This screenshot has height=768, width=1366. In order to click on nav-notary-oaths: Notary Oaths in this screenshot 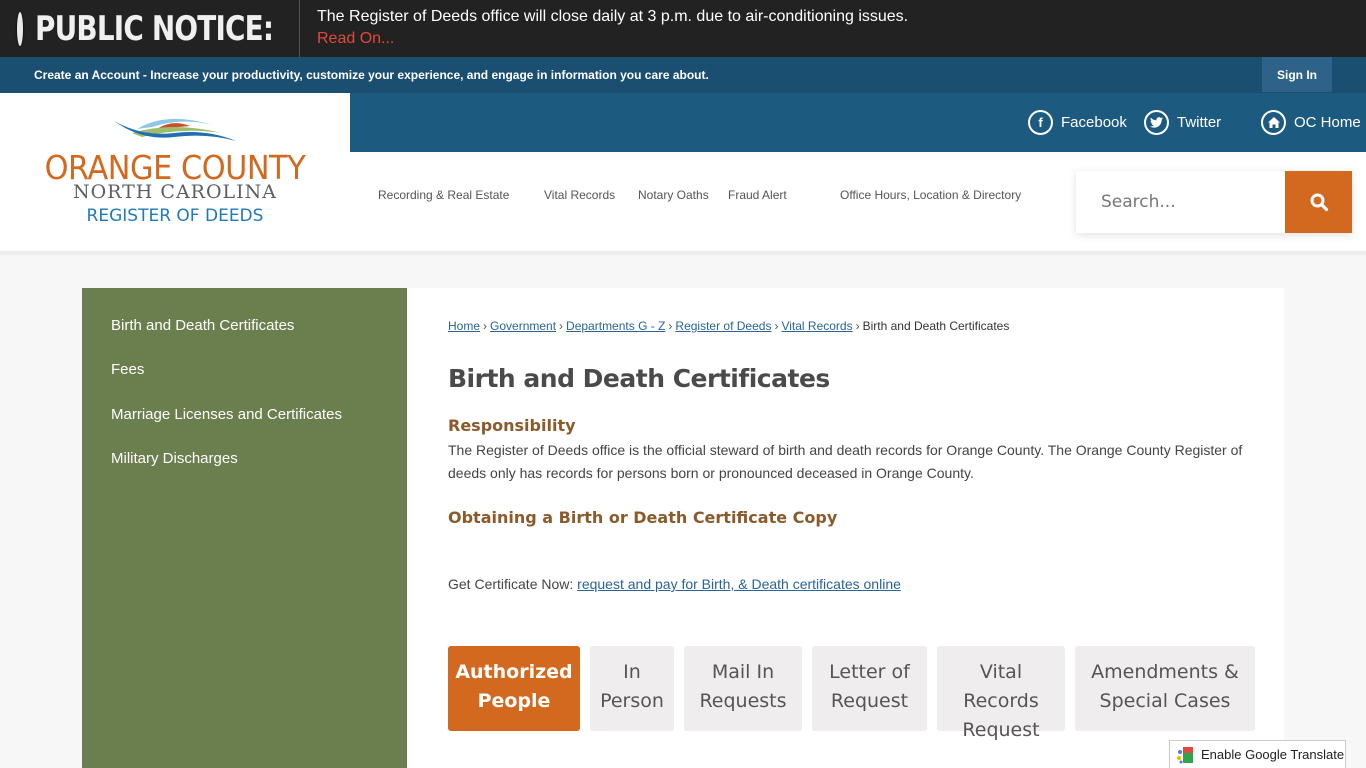, I will do `click(673, 195)`.